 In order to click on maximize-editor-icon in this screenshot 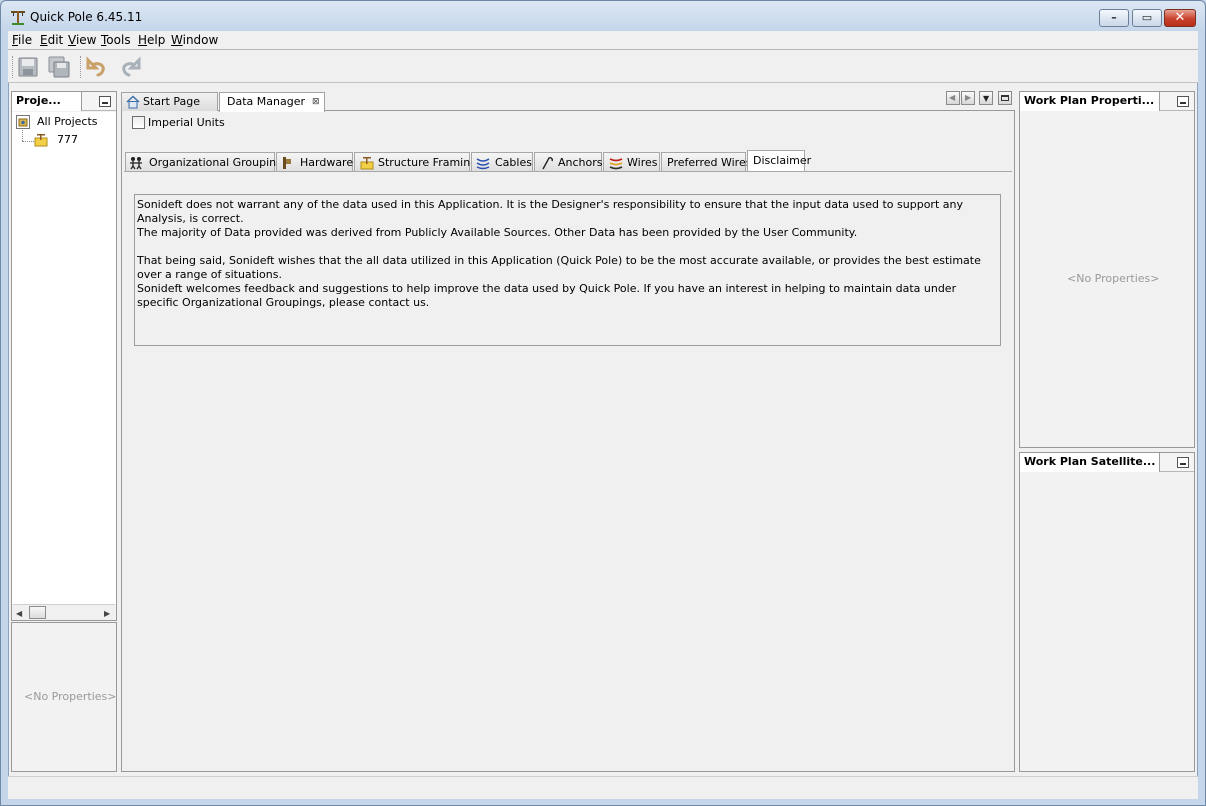, I will do `click(1005, 98)`.